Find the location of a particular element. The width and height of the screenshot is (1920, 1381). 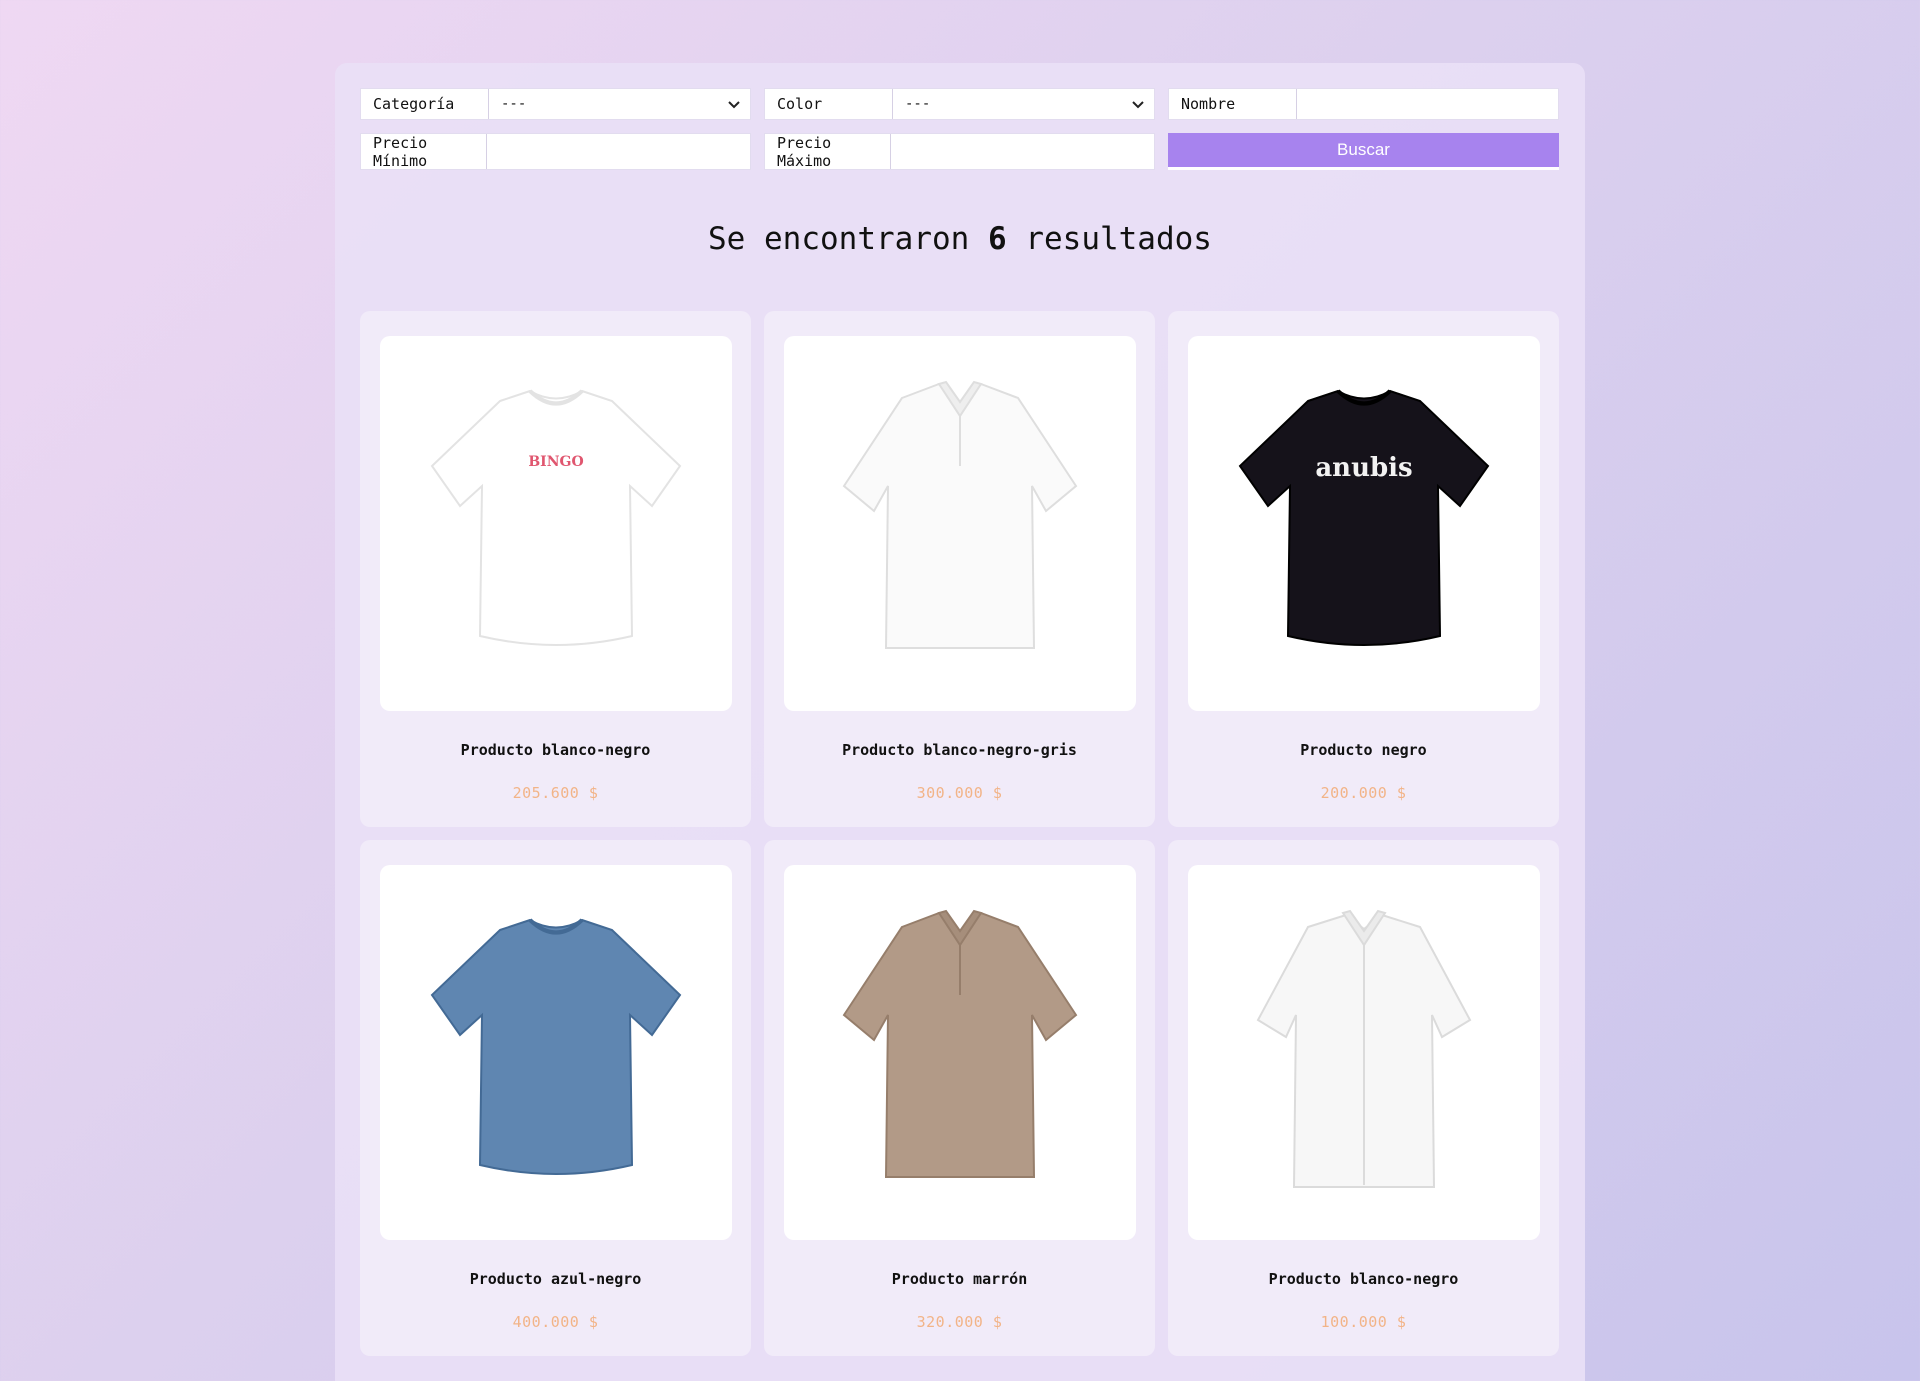

product-name: Producto marrón is located at coordinates (959, 1279).